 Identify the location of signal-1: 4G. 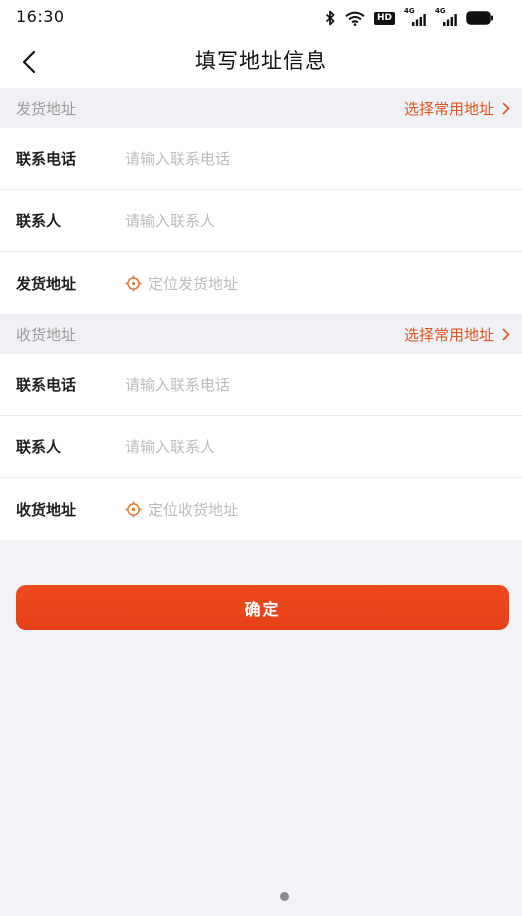
(415, 16).